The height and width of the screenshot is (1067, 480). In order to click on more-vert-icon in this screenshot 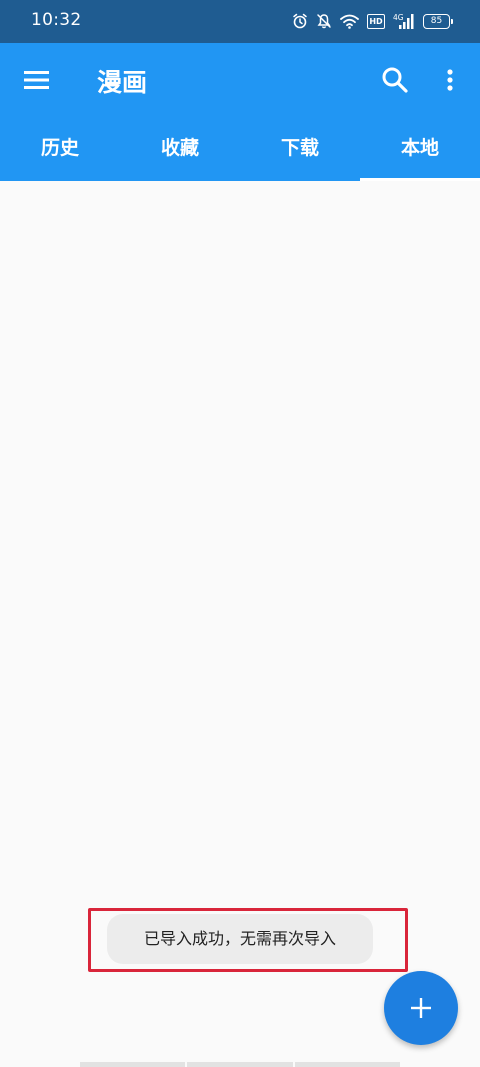, I will do `click(450, 80)`.